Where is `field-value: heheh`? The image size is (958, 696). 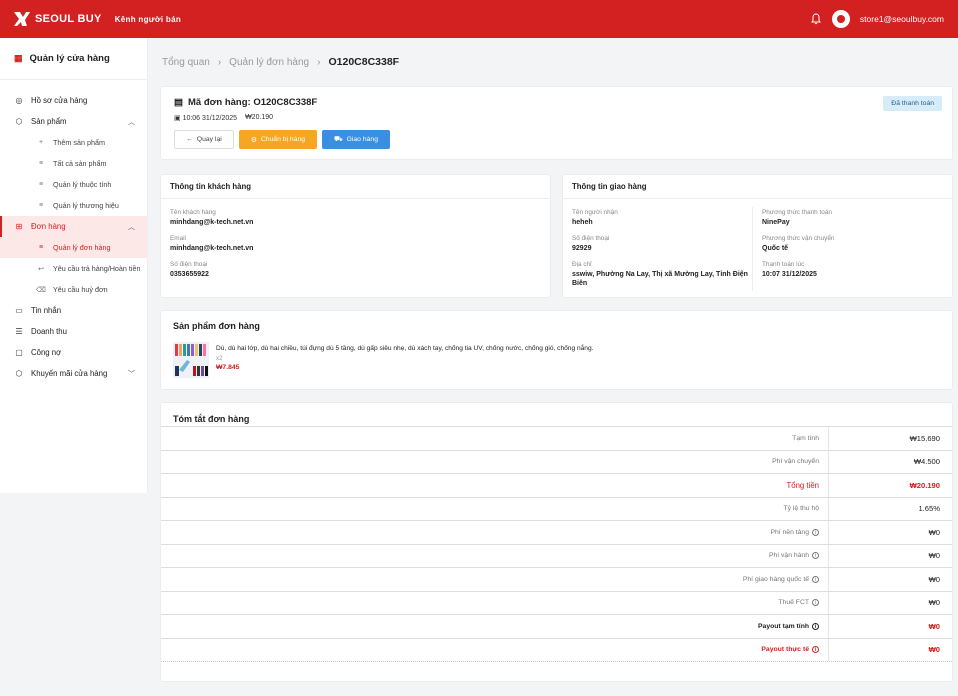
field-value: heheh is located at coordinates (582, 222).